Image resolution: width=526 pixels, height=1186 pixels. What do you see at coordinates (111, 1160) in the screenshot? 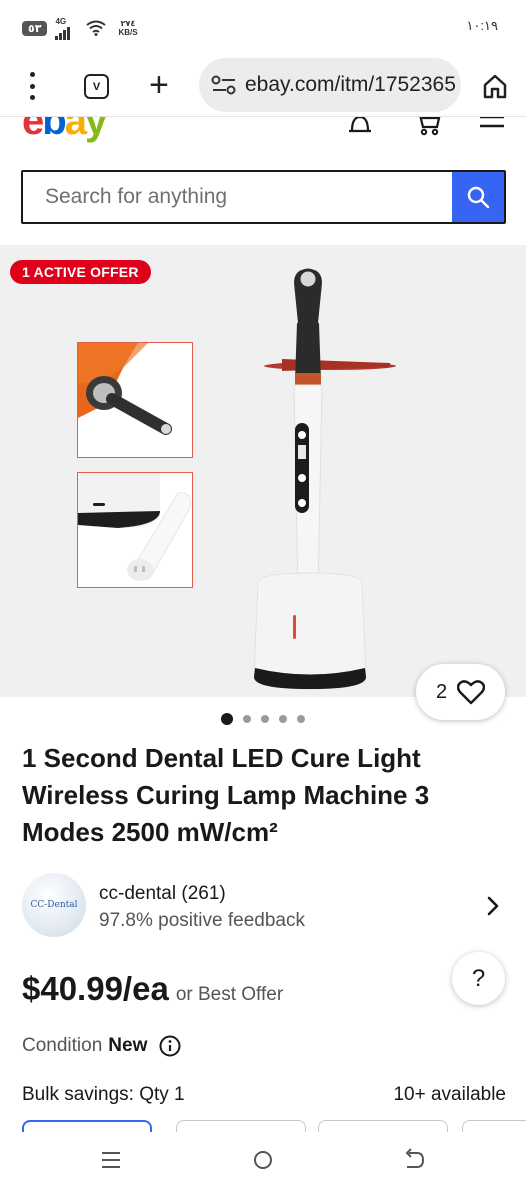
I see `recent-apps-icon` at bounding box center [111, 1160].